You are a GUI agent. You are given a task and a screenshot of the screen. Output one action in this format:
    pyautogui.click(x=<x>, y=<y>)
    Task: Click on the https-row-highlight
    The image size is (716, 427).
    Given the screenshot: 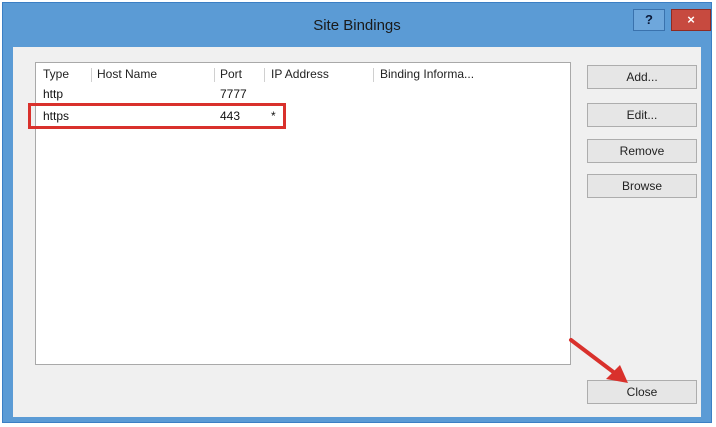 What is the action you would take?
    pyautogui.click(x=157, y=116)
    